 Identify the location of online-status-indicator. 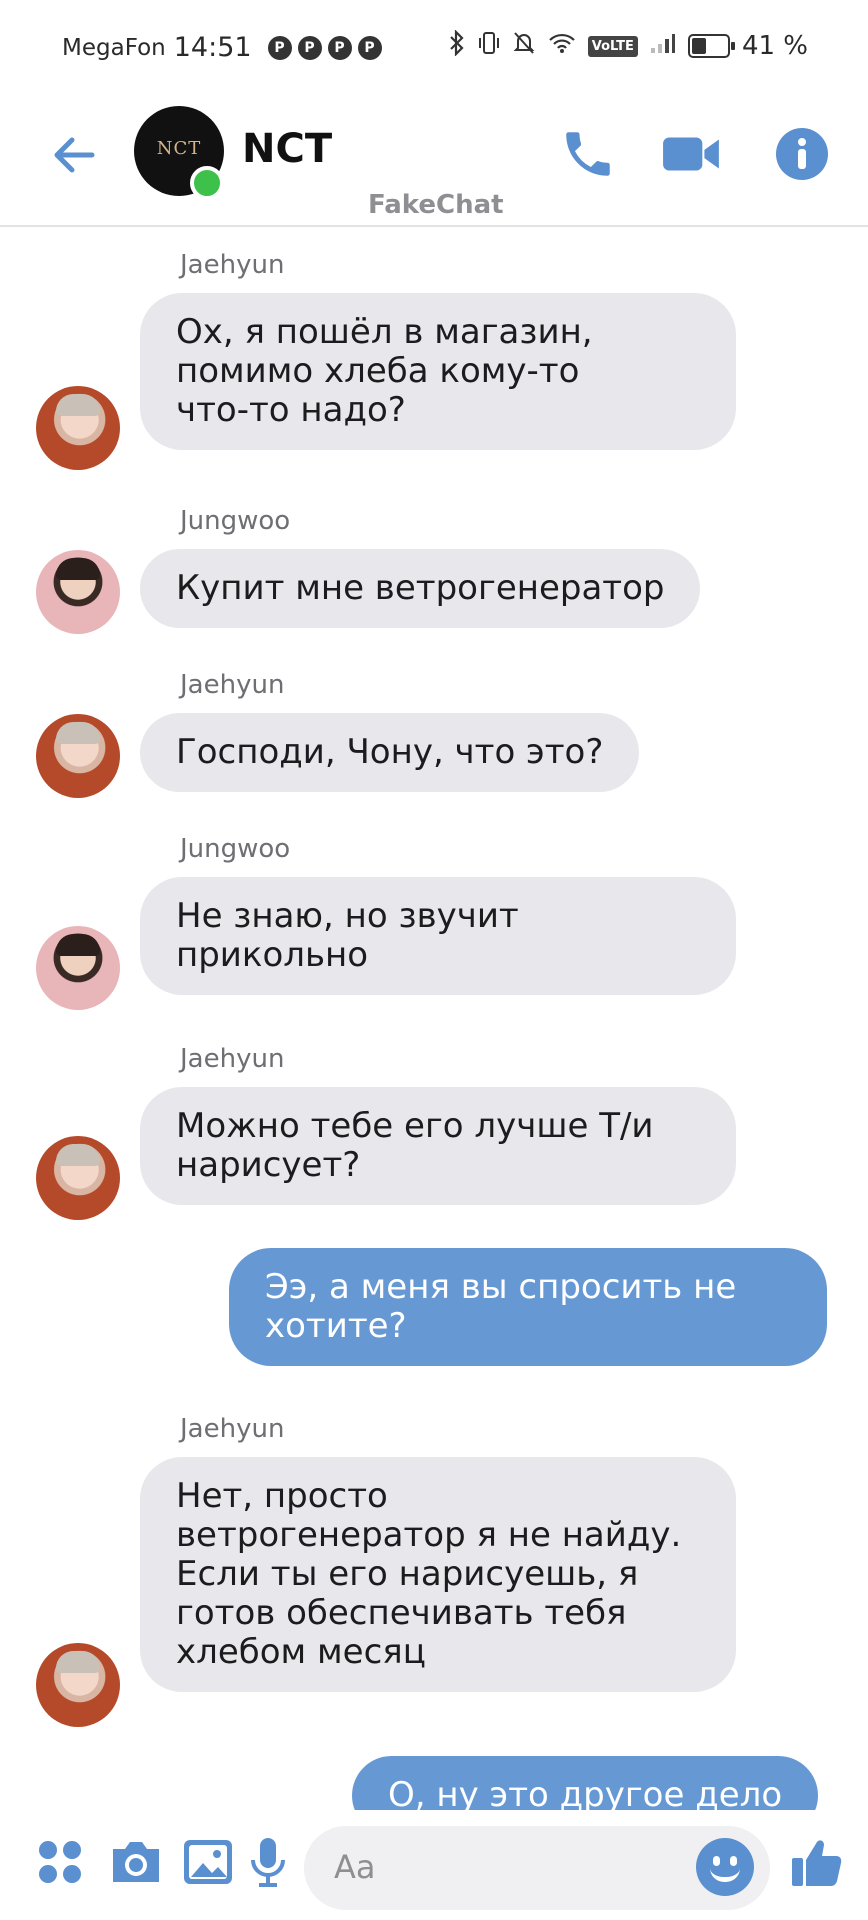
(207, 183).